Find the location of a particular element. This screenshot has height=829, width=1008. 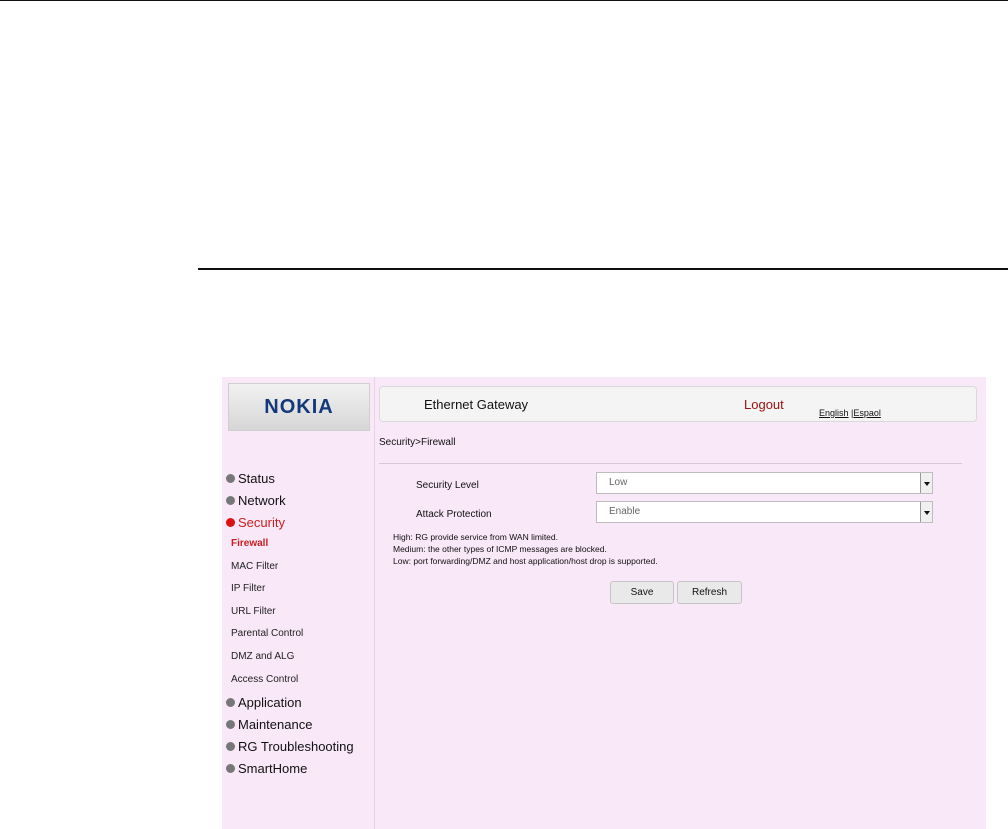

sidebar-group-label: Maintenance is located at coordinates (275, 724).